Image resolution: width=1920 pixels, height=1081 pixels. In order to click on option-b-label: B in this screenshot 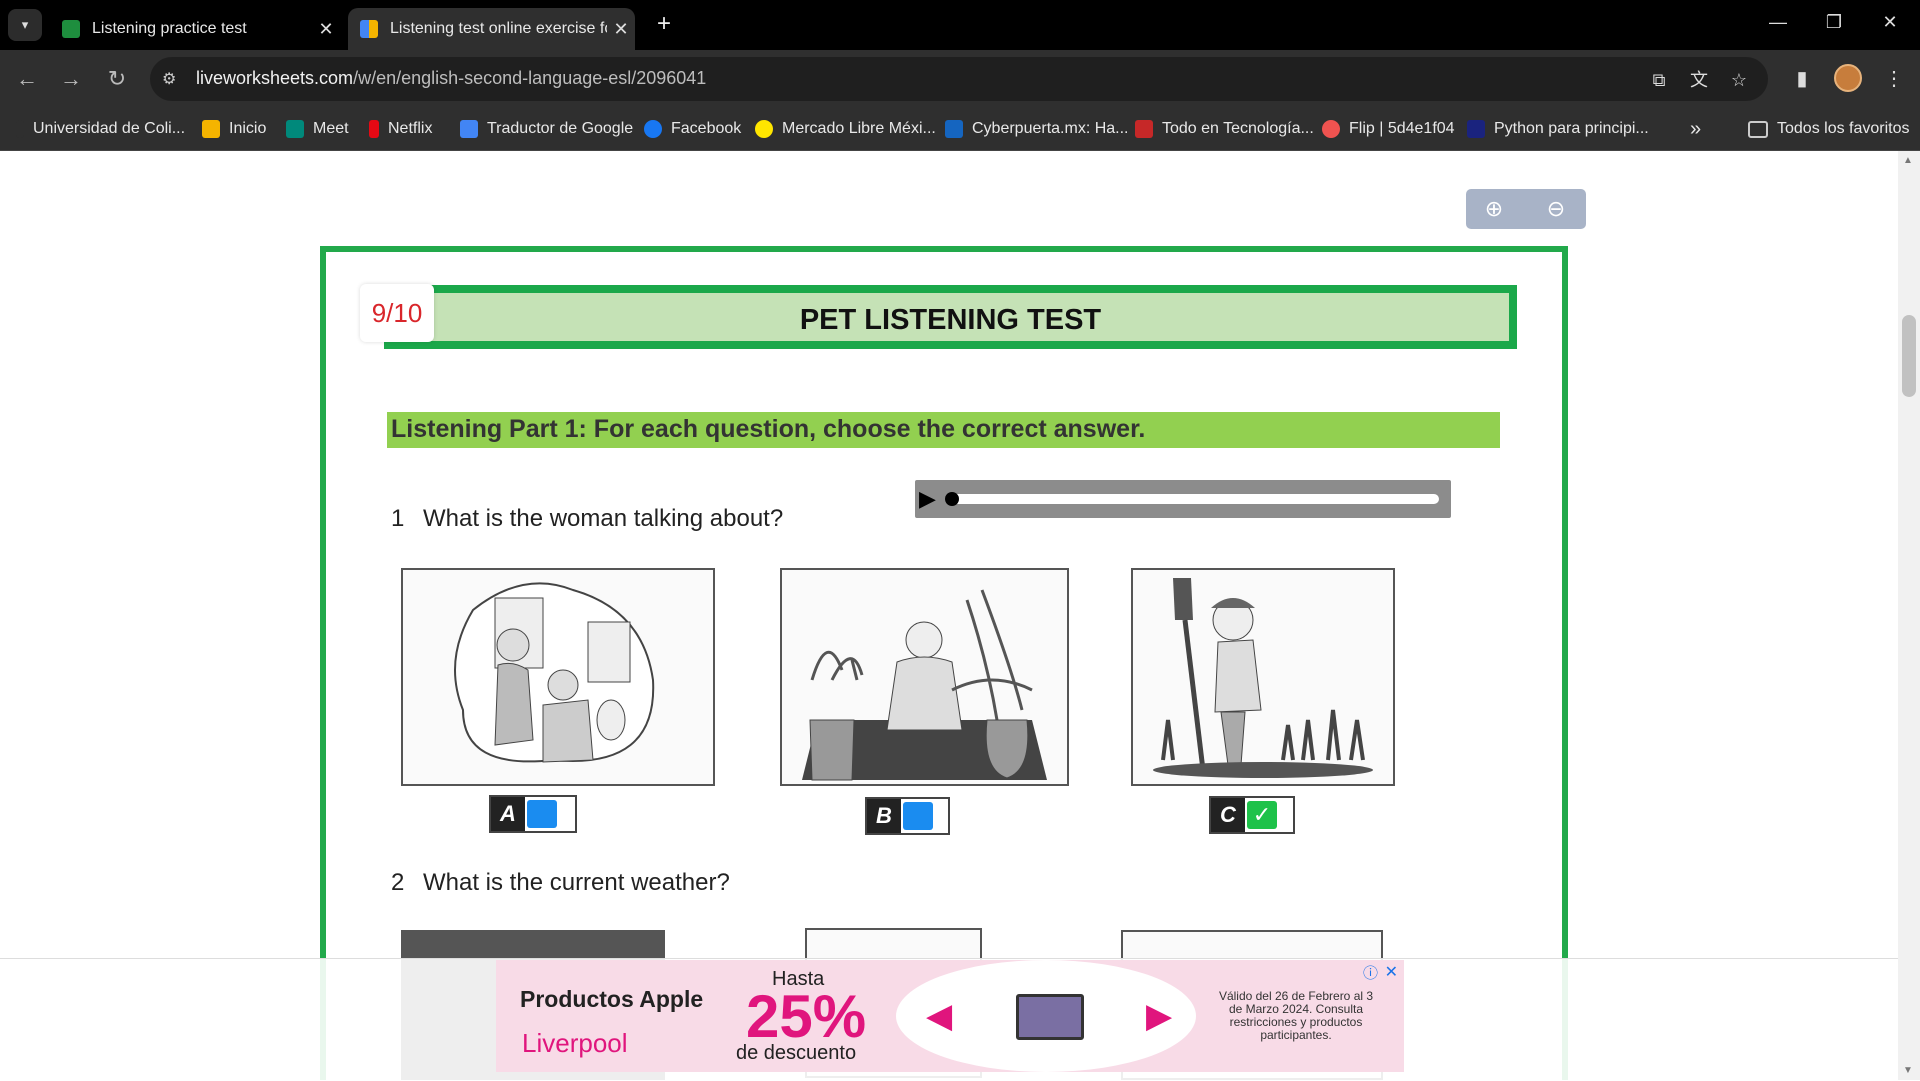, I will do `click(907, 816)`.